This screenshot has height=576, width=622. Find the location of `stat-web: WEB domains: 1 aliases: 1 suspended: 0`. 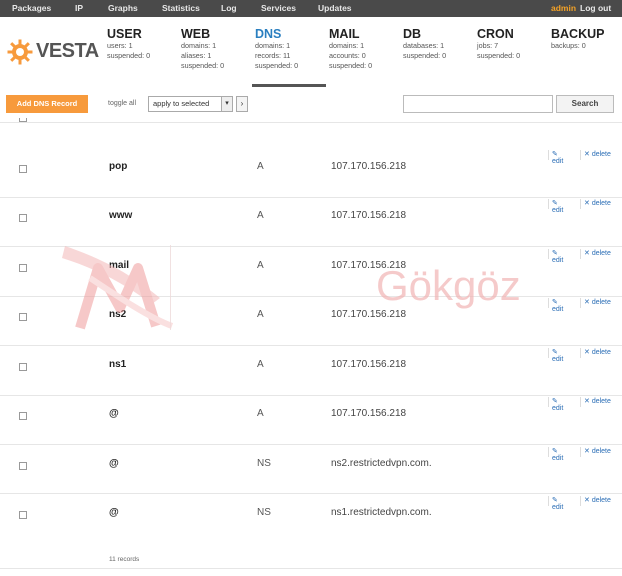

stat-web: WEB domains: 1 aliases: 1 suspended: 0 is located at coordinates (202, 49).